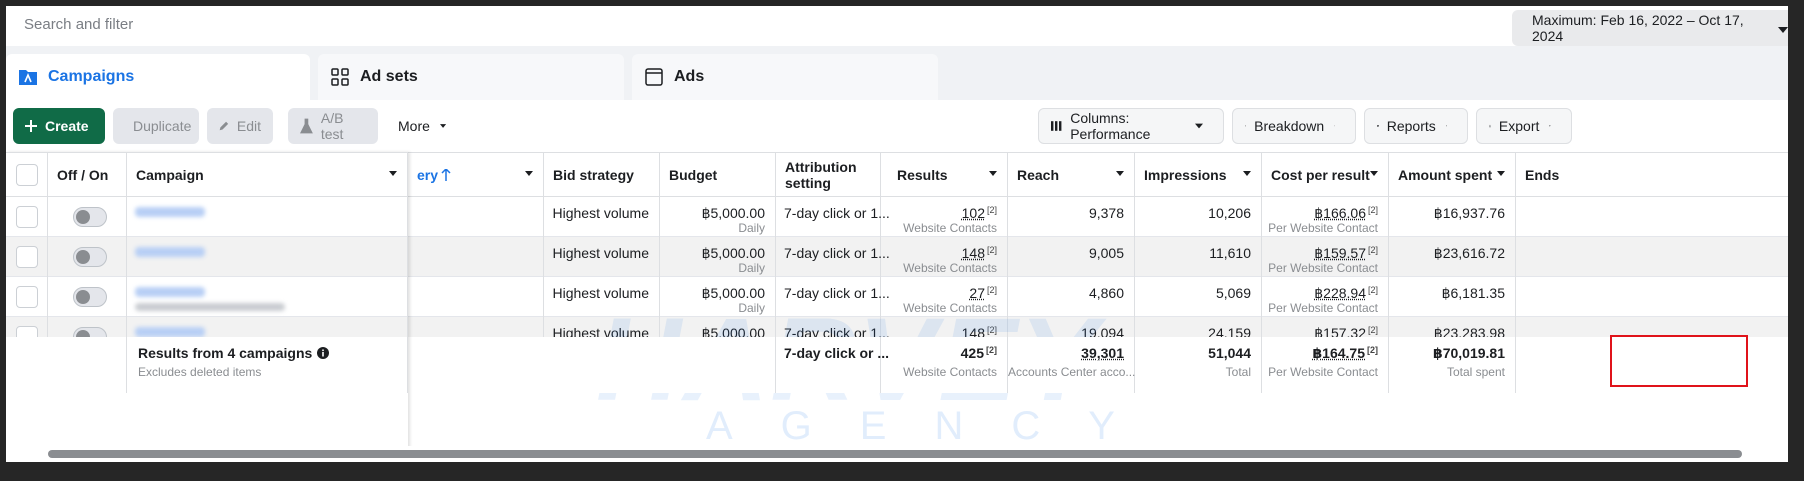  I want to click on reach-value: 9,378, so click(1106, 213).